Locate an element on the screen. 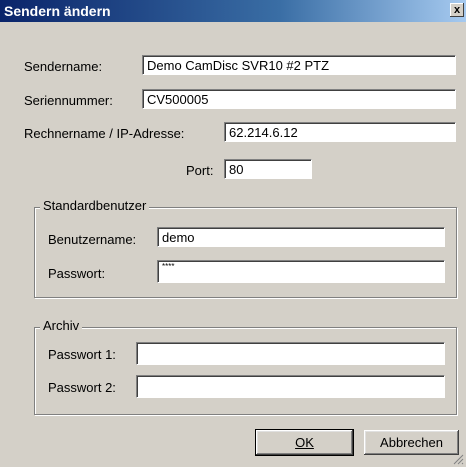 The height and width of the screenshot is (467, 466). standardbenutzer-legend: Standardbenutzer is located at coordinates (95, 205).